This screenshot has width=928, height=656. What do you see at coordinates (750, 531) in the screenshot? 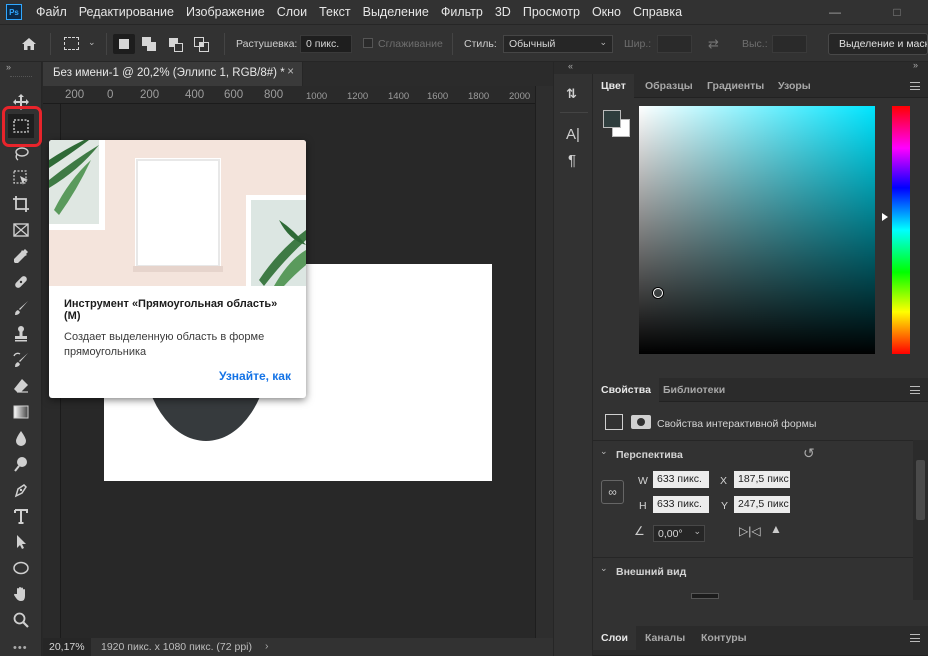
I see `flip-horizontal-icon: ▷|◁` at bounding box center [750, 531].